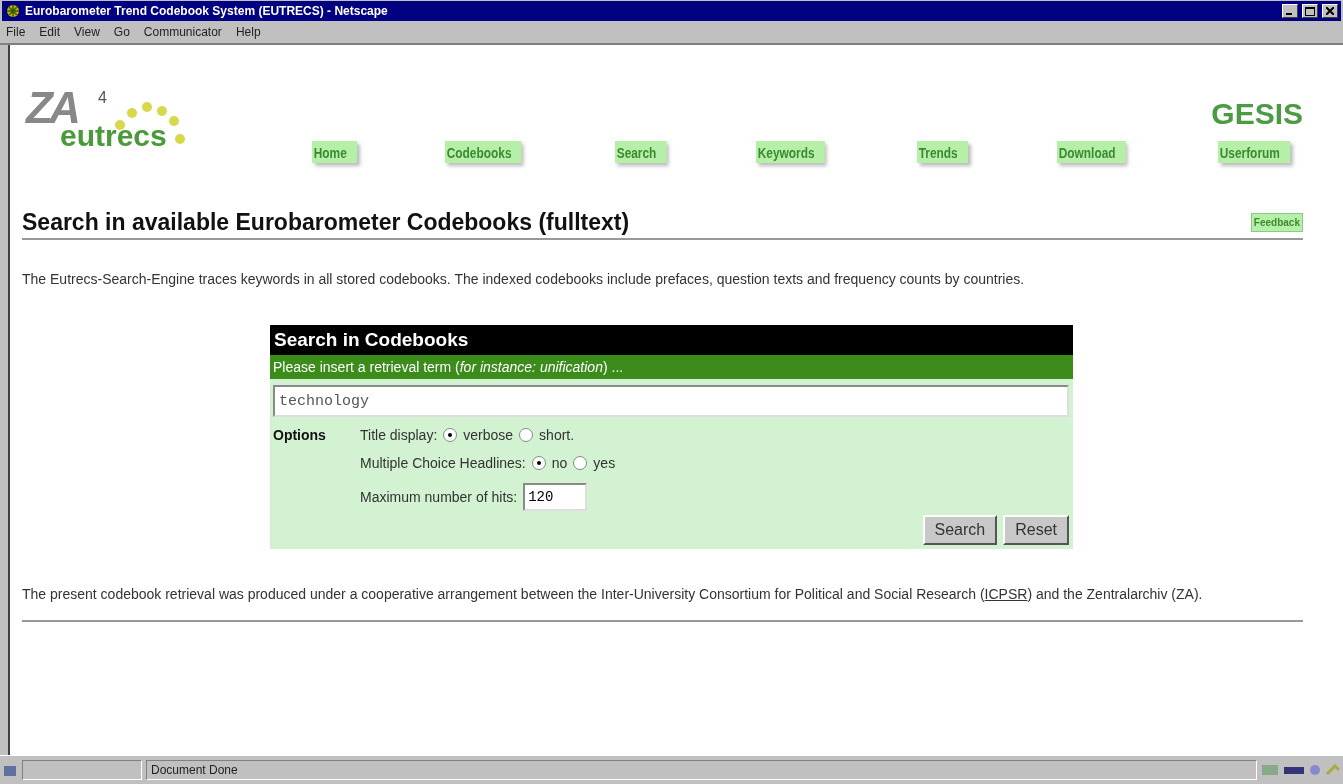  What do you see at coordinates (1290, 11) in the screenshot?
I see `minimize-button` at bounding box center [1290, 11].